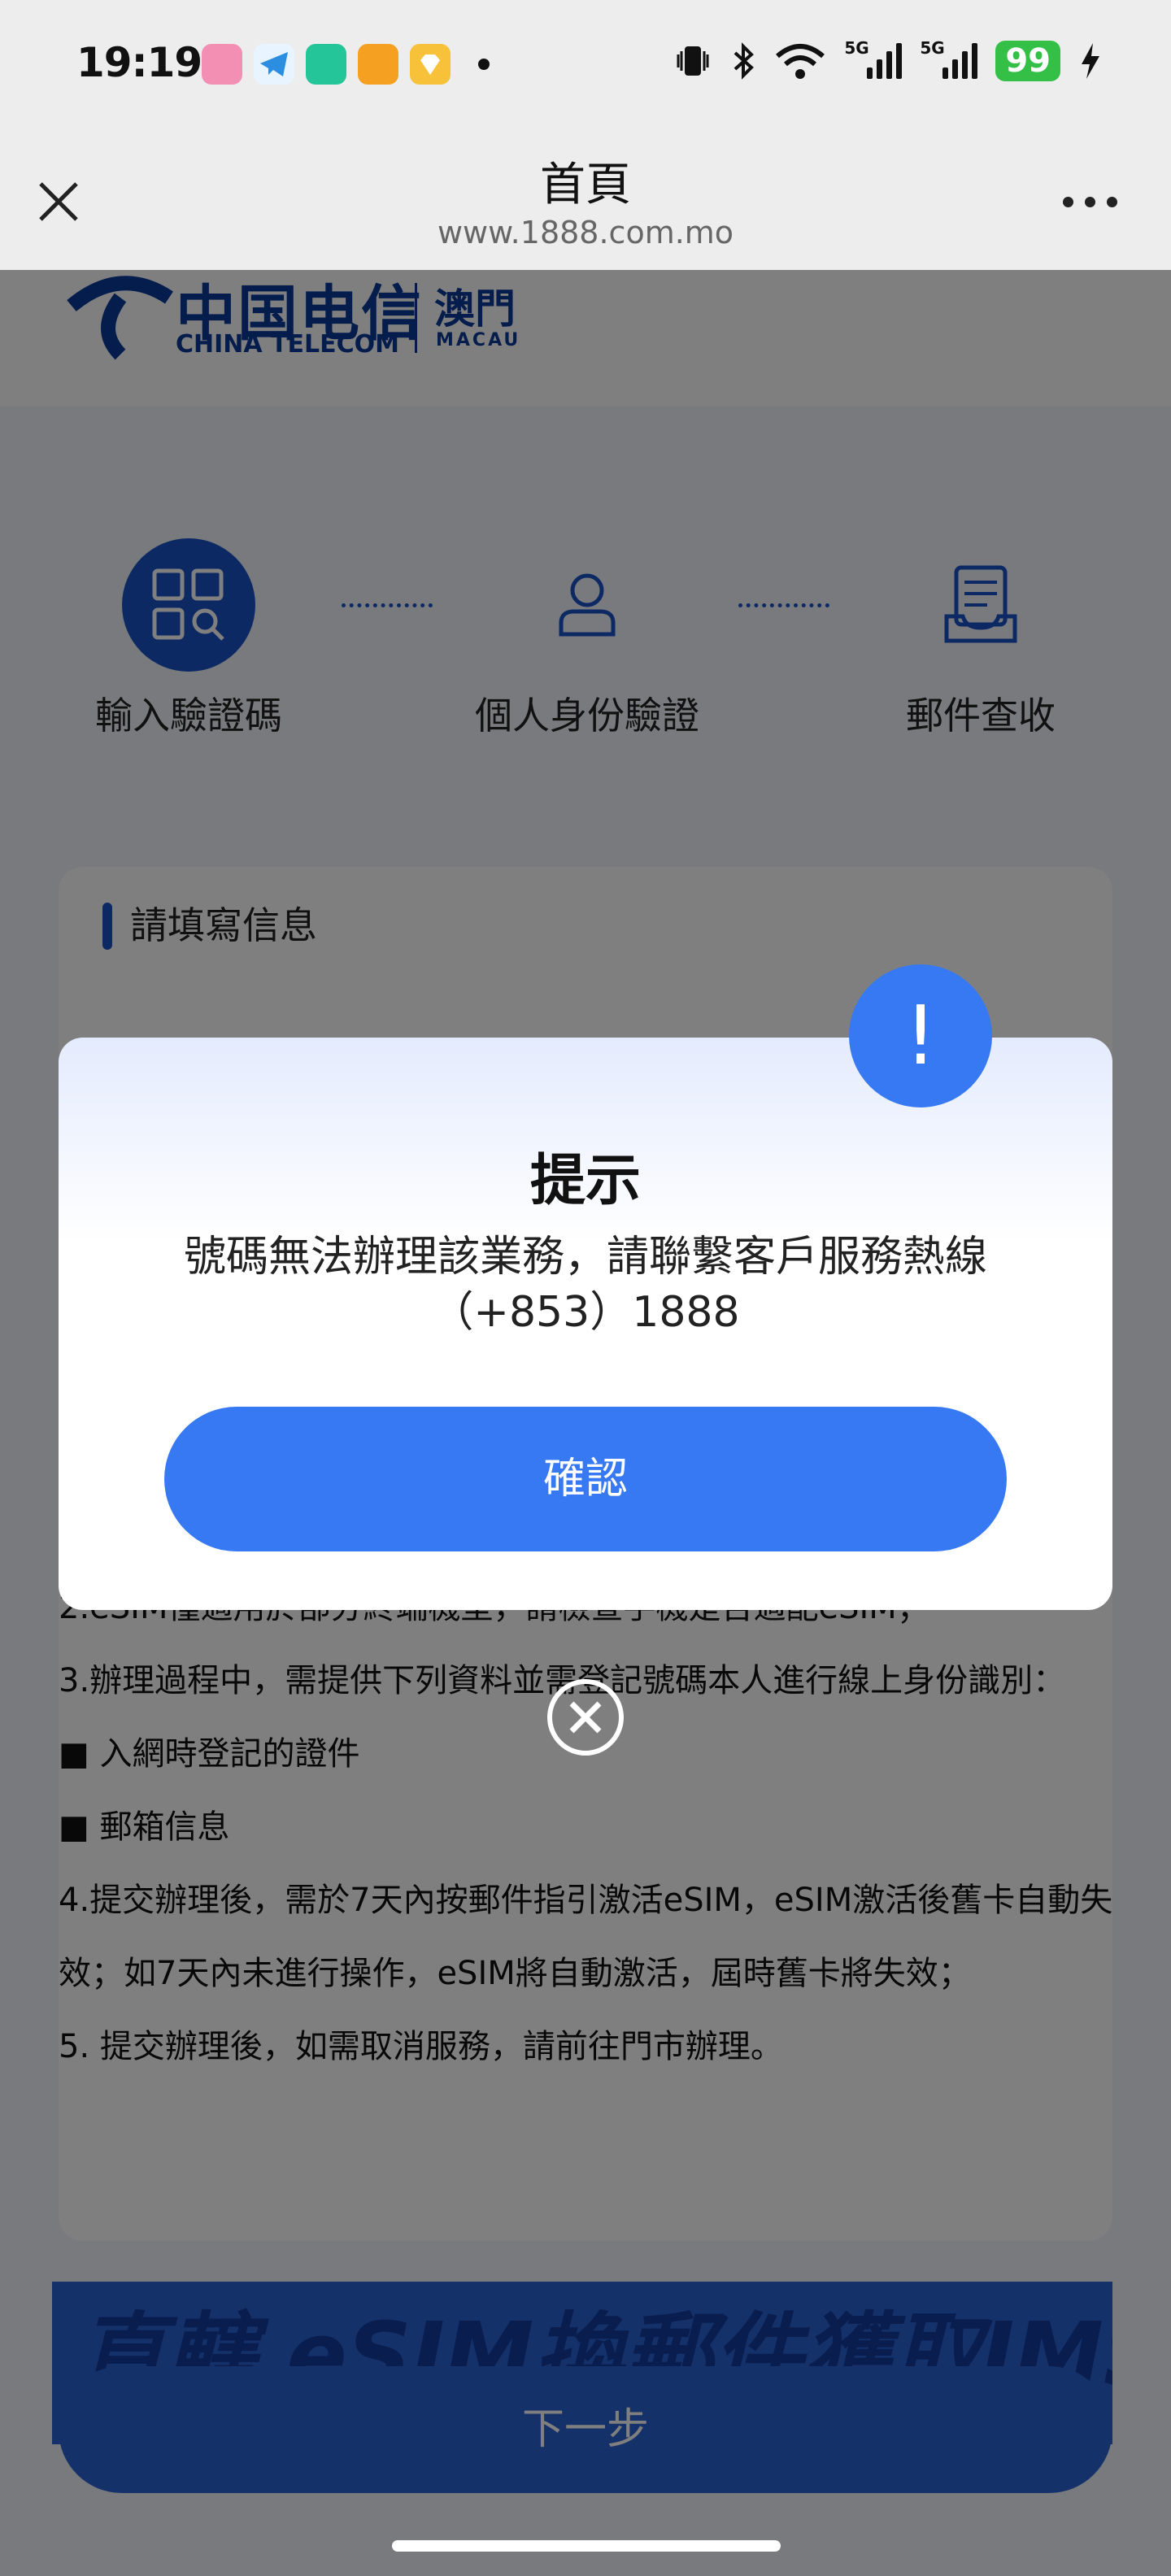 The image size is (1171, 2576). What do you see at coordinates (139, 63) in the screenshot?
I see `status-time: 19:19` at bounding box center [139, 63].